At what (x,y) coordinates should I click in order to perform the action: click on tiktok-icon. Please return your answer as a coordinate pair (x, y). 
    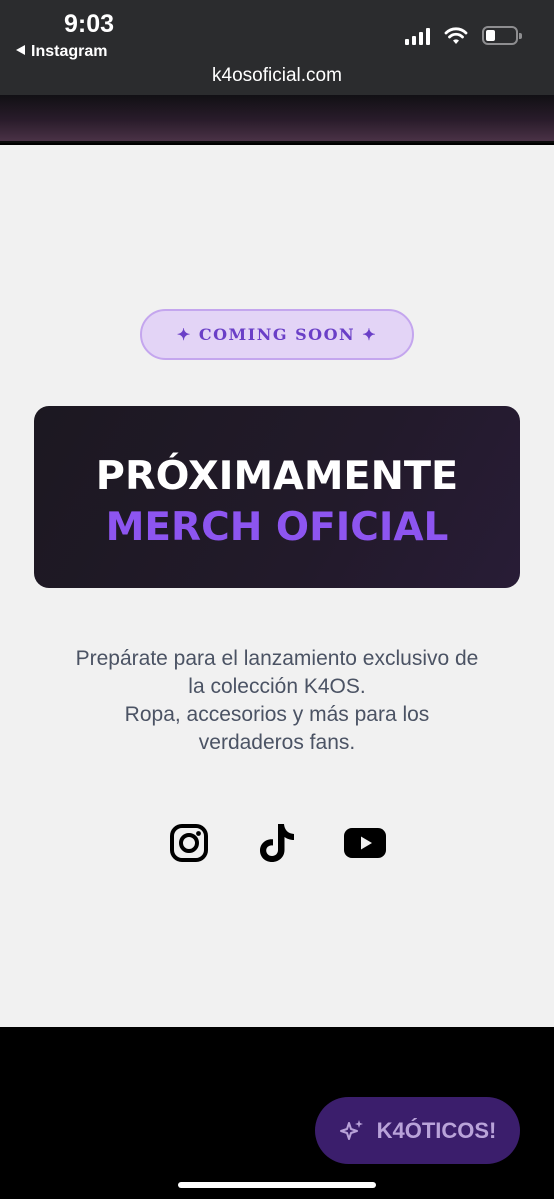
    Looking at the image, I should click on (277, 843).